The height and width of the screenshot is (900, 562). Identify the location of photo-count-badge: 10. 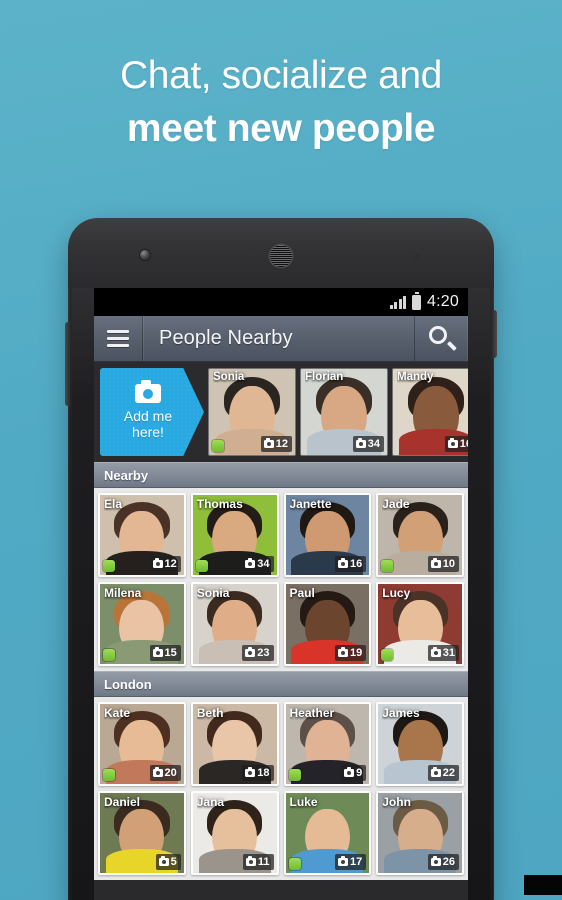
(443, 564).